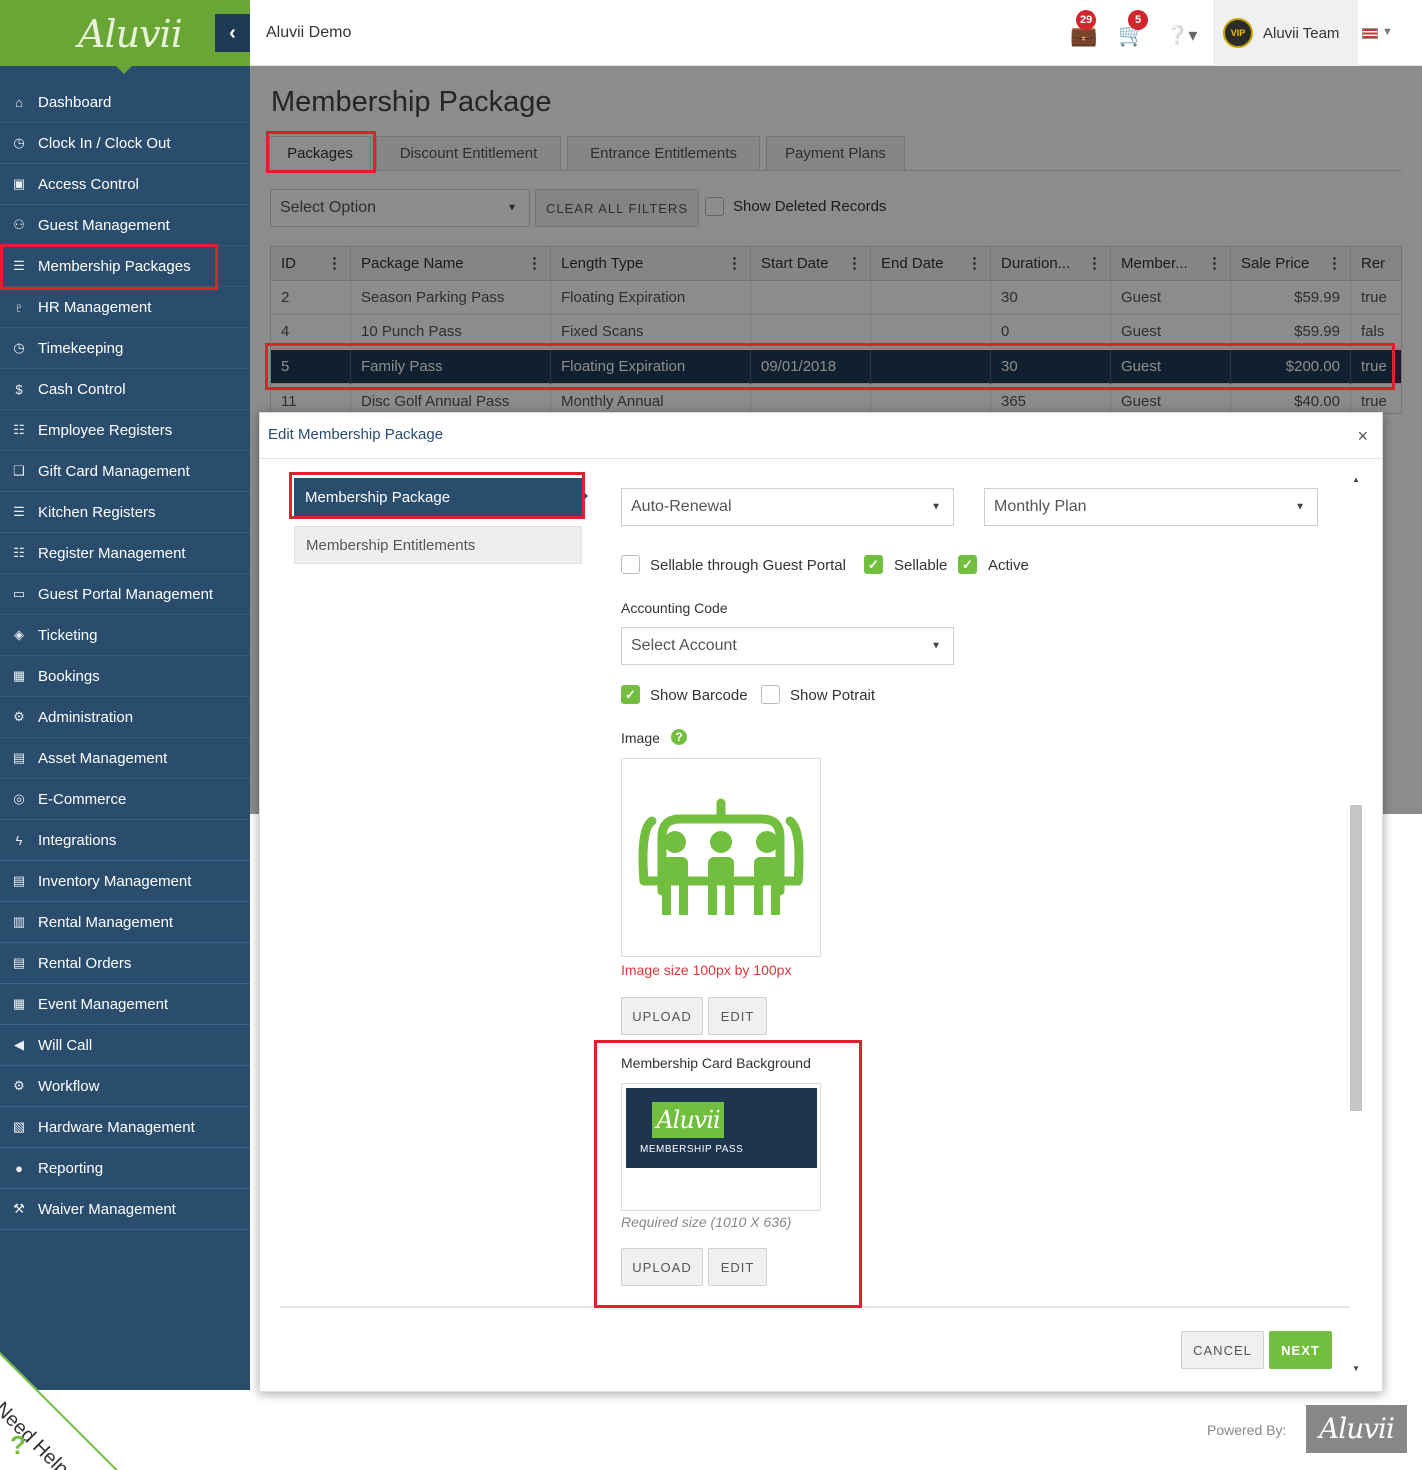 The image size is (1422, 1470). I want to click on active-label: Active, so click(1008, 565).